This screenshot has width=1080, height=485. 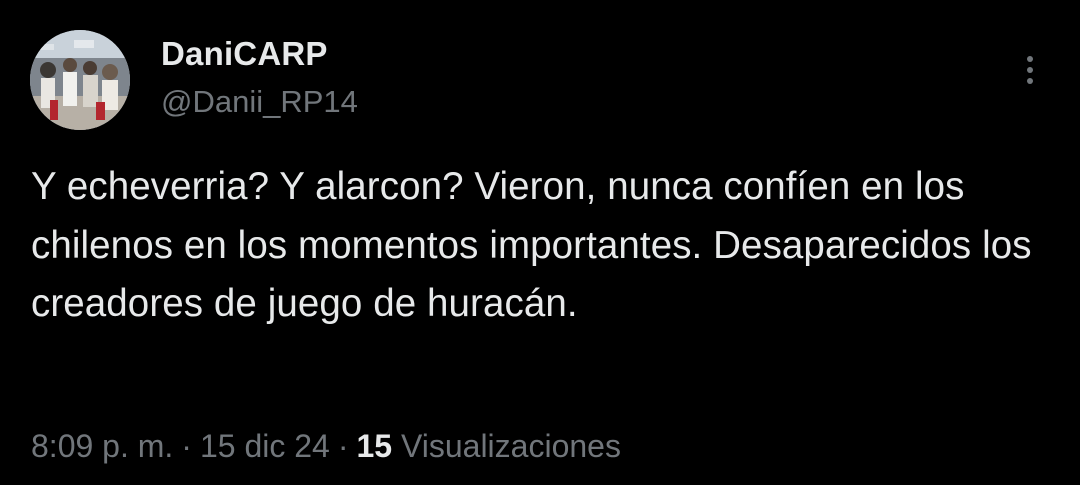 I want to click on tweet-date: 15 dic 24, so click(x=265, y=446).